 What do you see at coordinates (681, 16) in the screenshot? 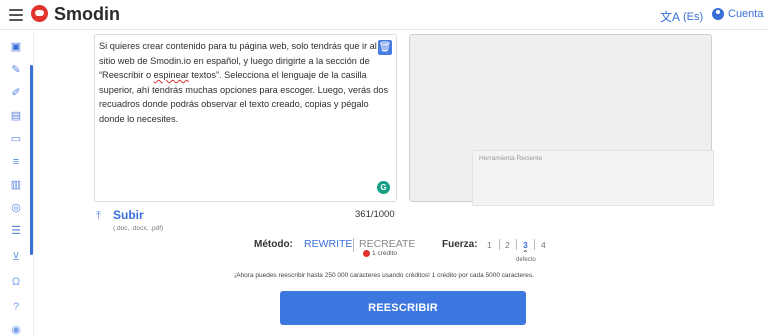
I see `language-selector: 文A (Es)` at bounding box center [681, 16].